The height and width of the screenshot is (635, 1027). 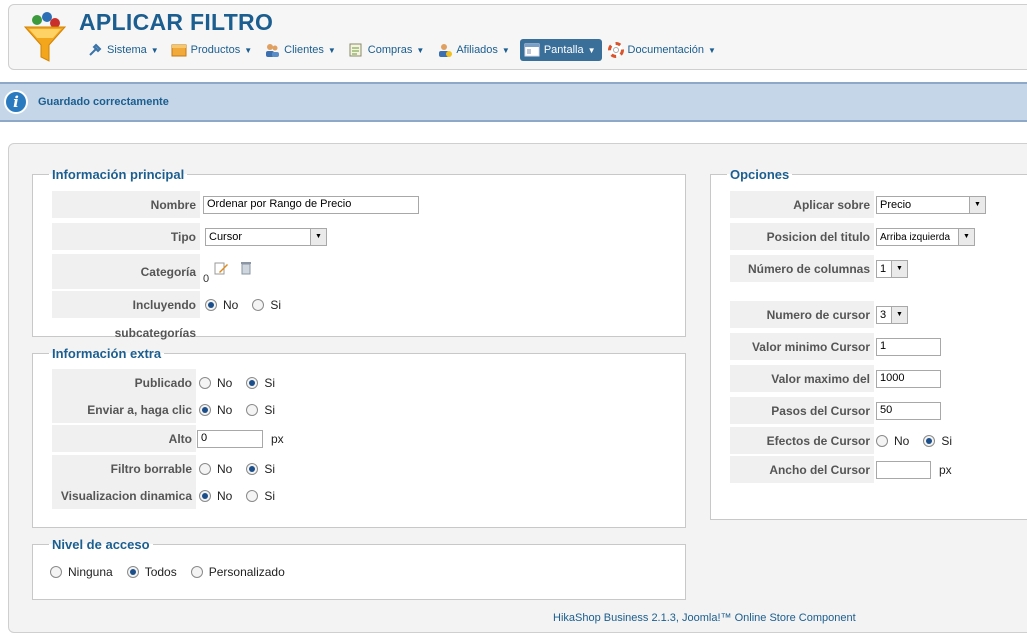 What do you see at coordinates (252, 383) in the screenshot?
I see `publicado-si-radio` at bounding box center [252, 383].